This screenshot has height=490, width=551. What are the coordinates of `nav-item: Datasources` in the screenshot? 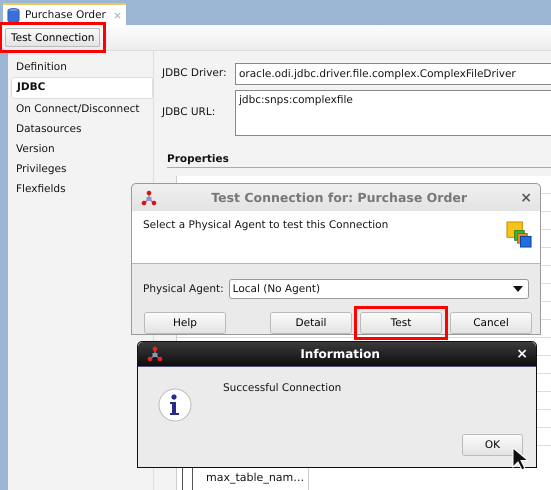 It's located at (80, 129).